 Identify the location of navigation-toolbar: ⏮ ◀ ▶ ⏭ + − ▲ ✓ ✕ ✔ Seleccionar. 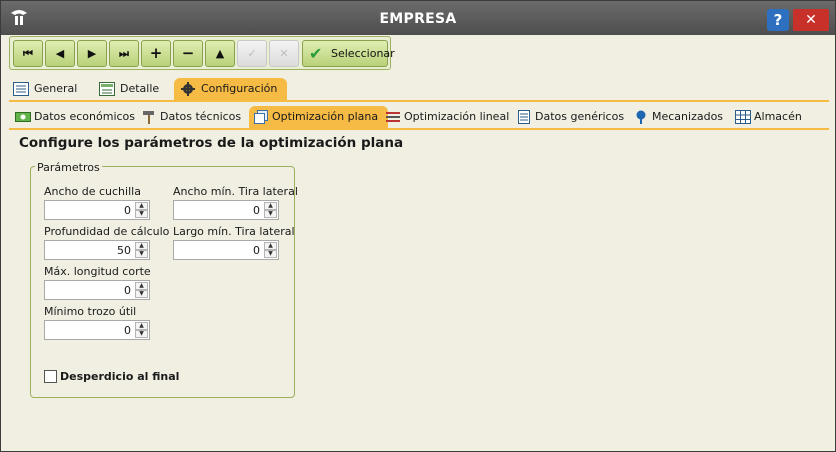
(202, 53).